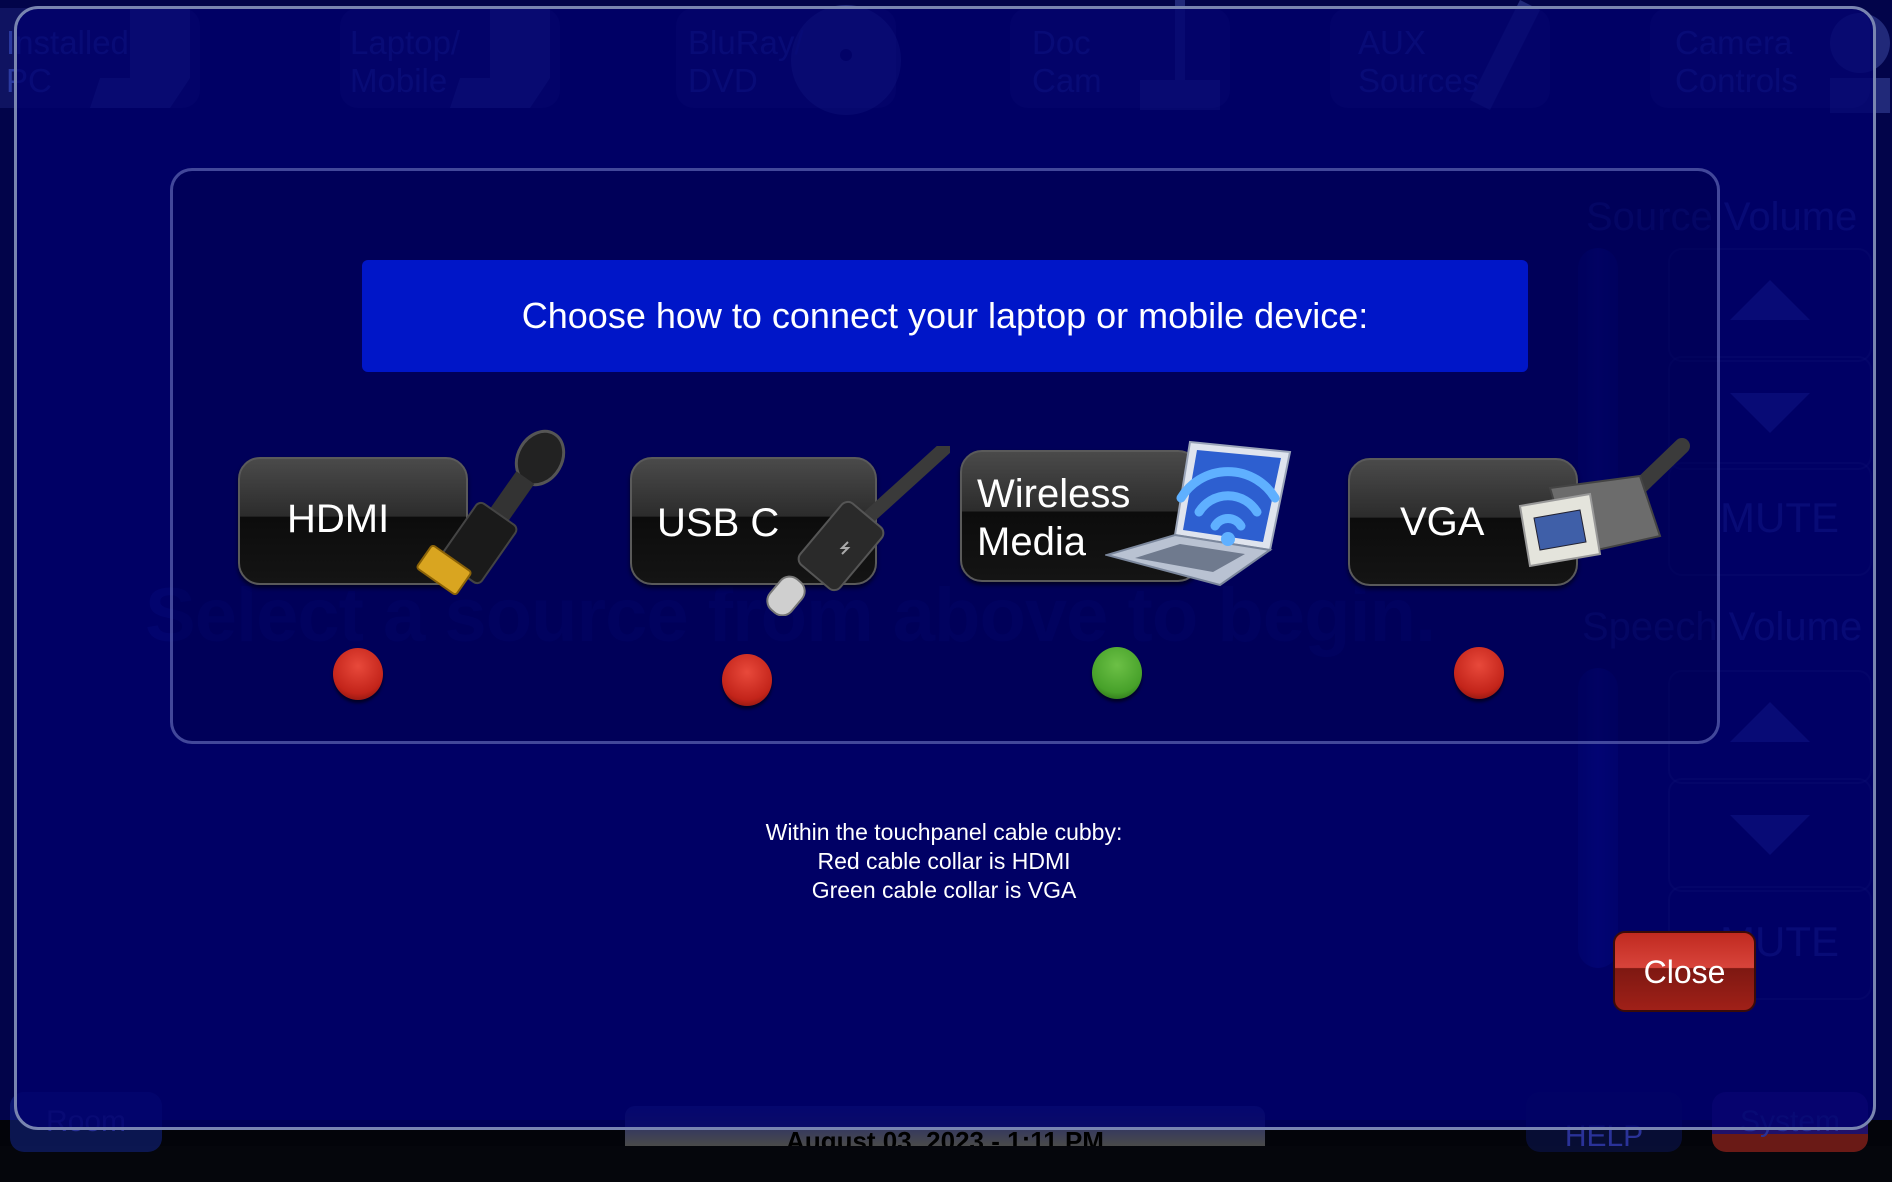 The width and height of the screenshot is (1892, 1182). What do you see at coordinates (944, 890) in the screenshot?
I see `info-line: Green cable collar is VGA` at bounding box center [944, 890].